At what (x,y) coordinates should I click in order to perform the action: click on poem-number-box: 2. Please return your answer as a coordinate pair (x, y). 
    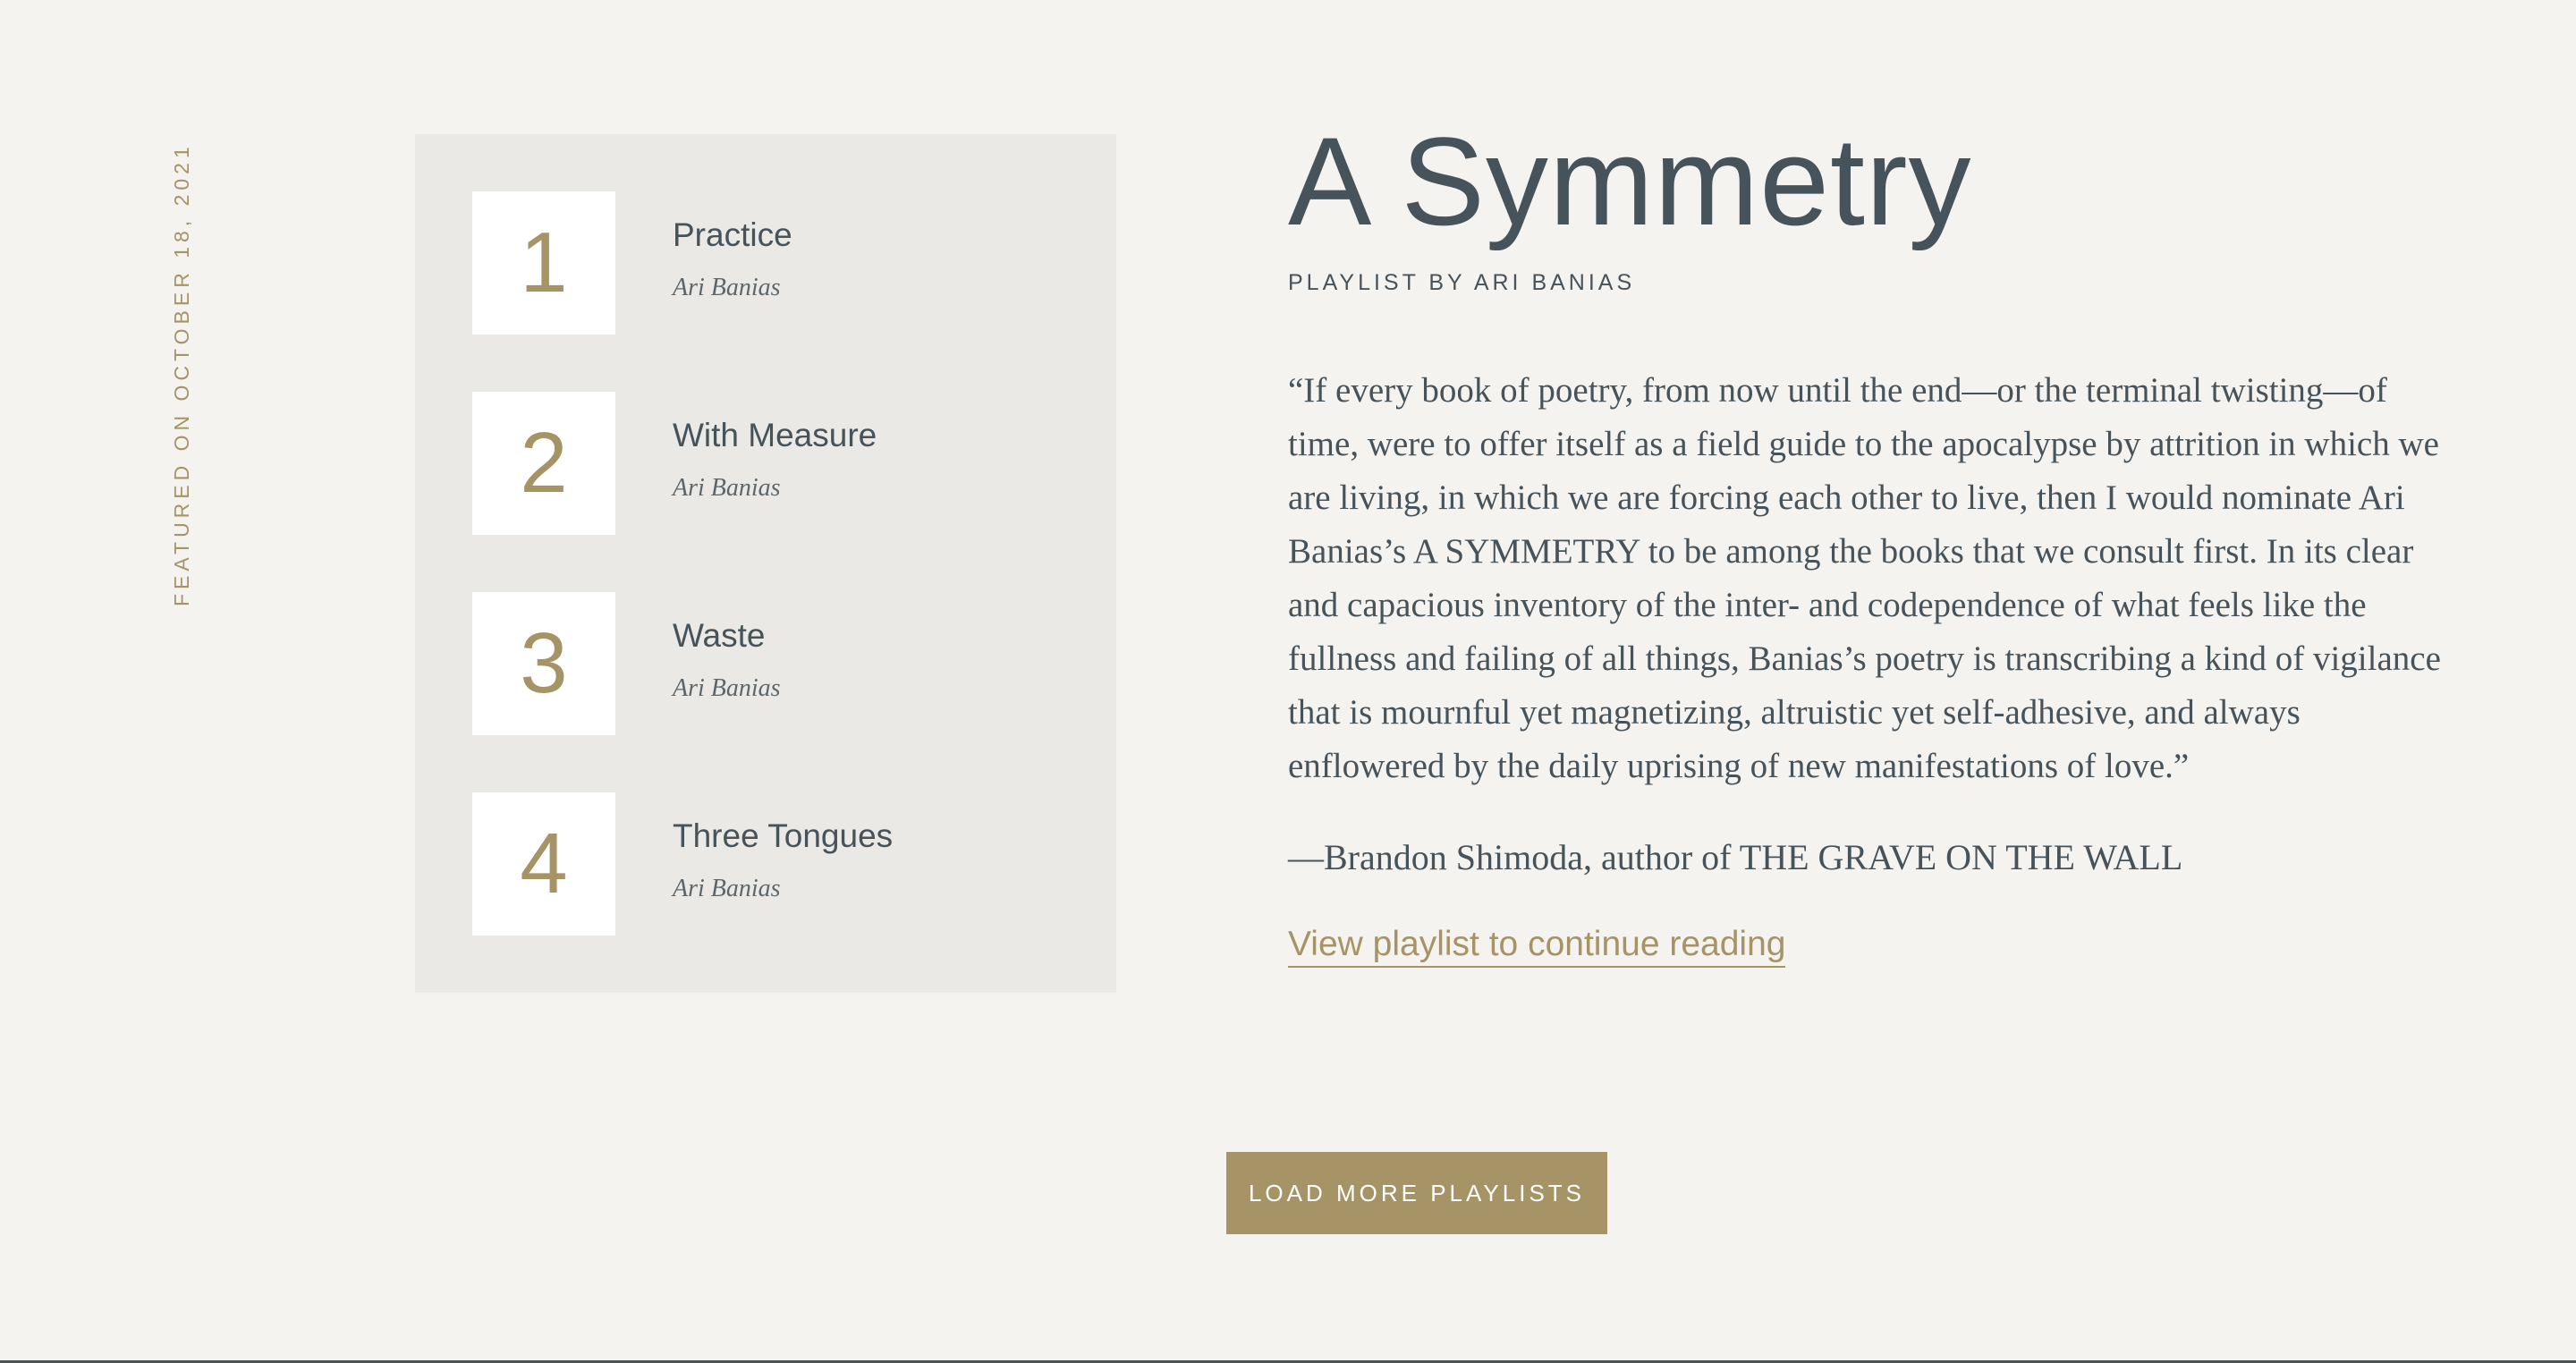
    Looking at the image, I should click on (543, 464).